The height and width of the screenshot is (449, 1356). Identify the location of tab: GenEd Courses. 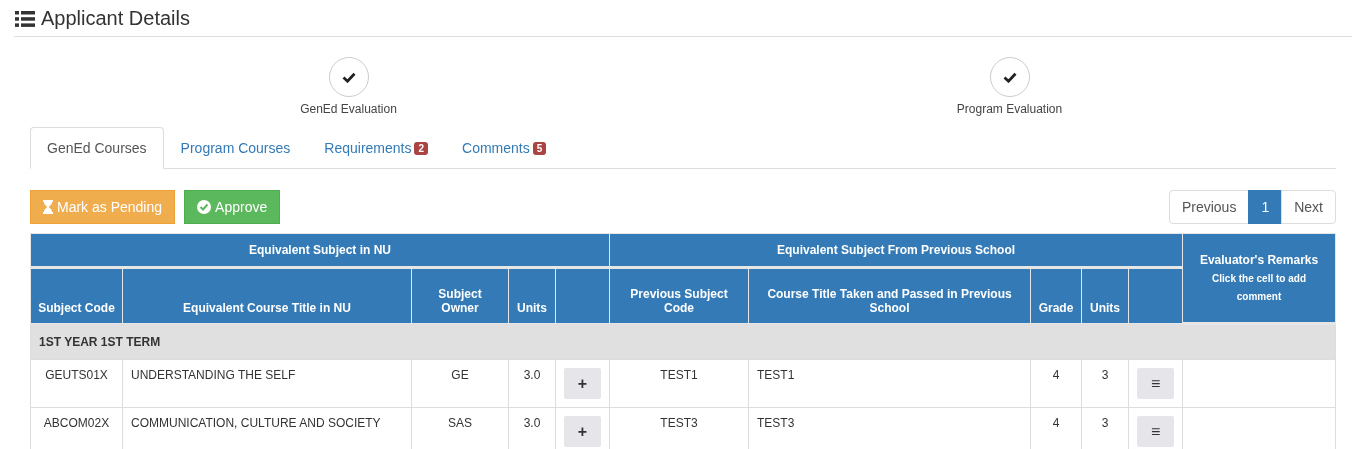
(97, 148).